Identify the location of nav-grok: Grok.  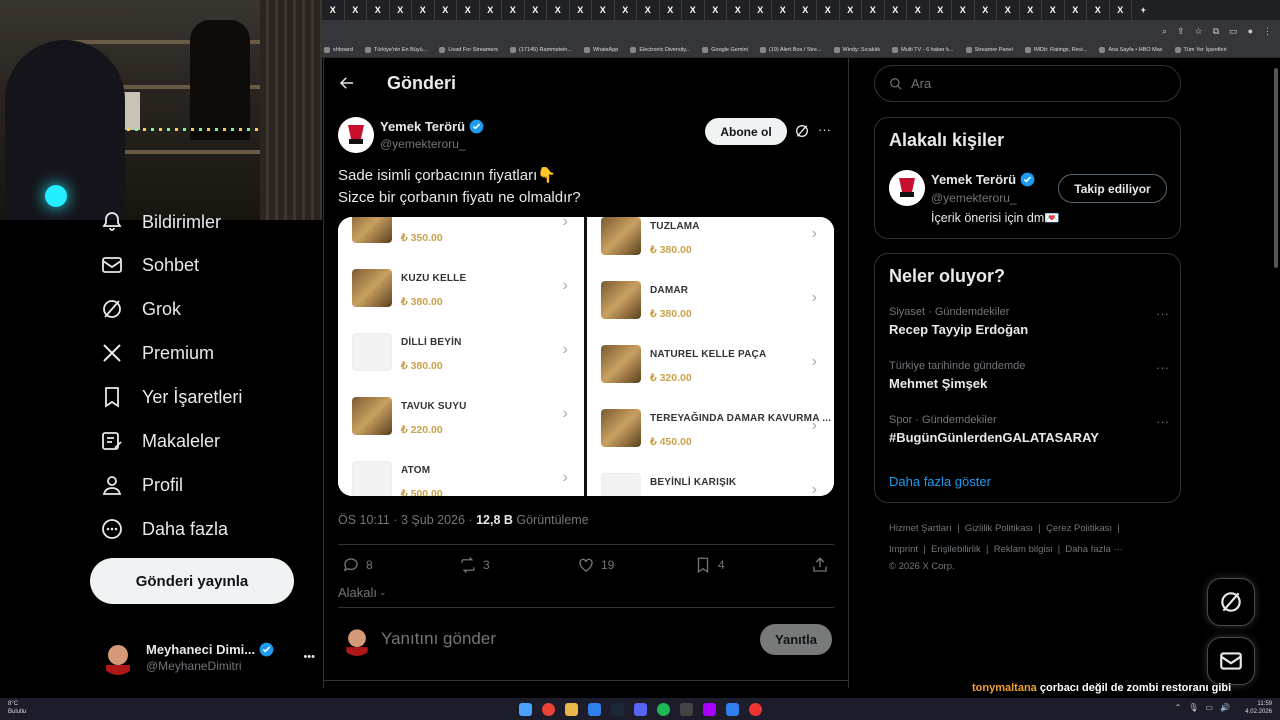
(140, 309).